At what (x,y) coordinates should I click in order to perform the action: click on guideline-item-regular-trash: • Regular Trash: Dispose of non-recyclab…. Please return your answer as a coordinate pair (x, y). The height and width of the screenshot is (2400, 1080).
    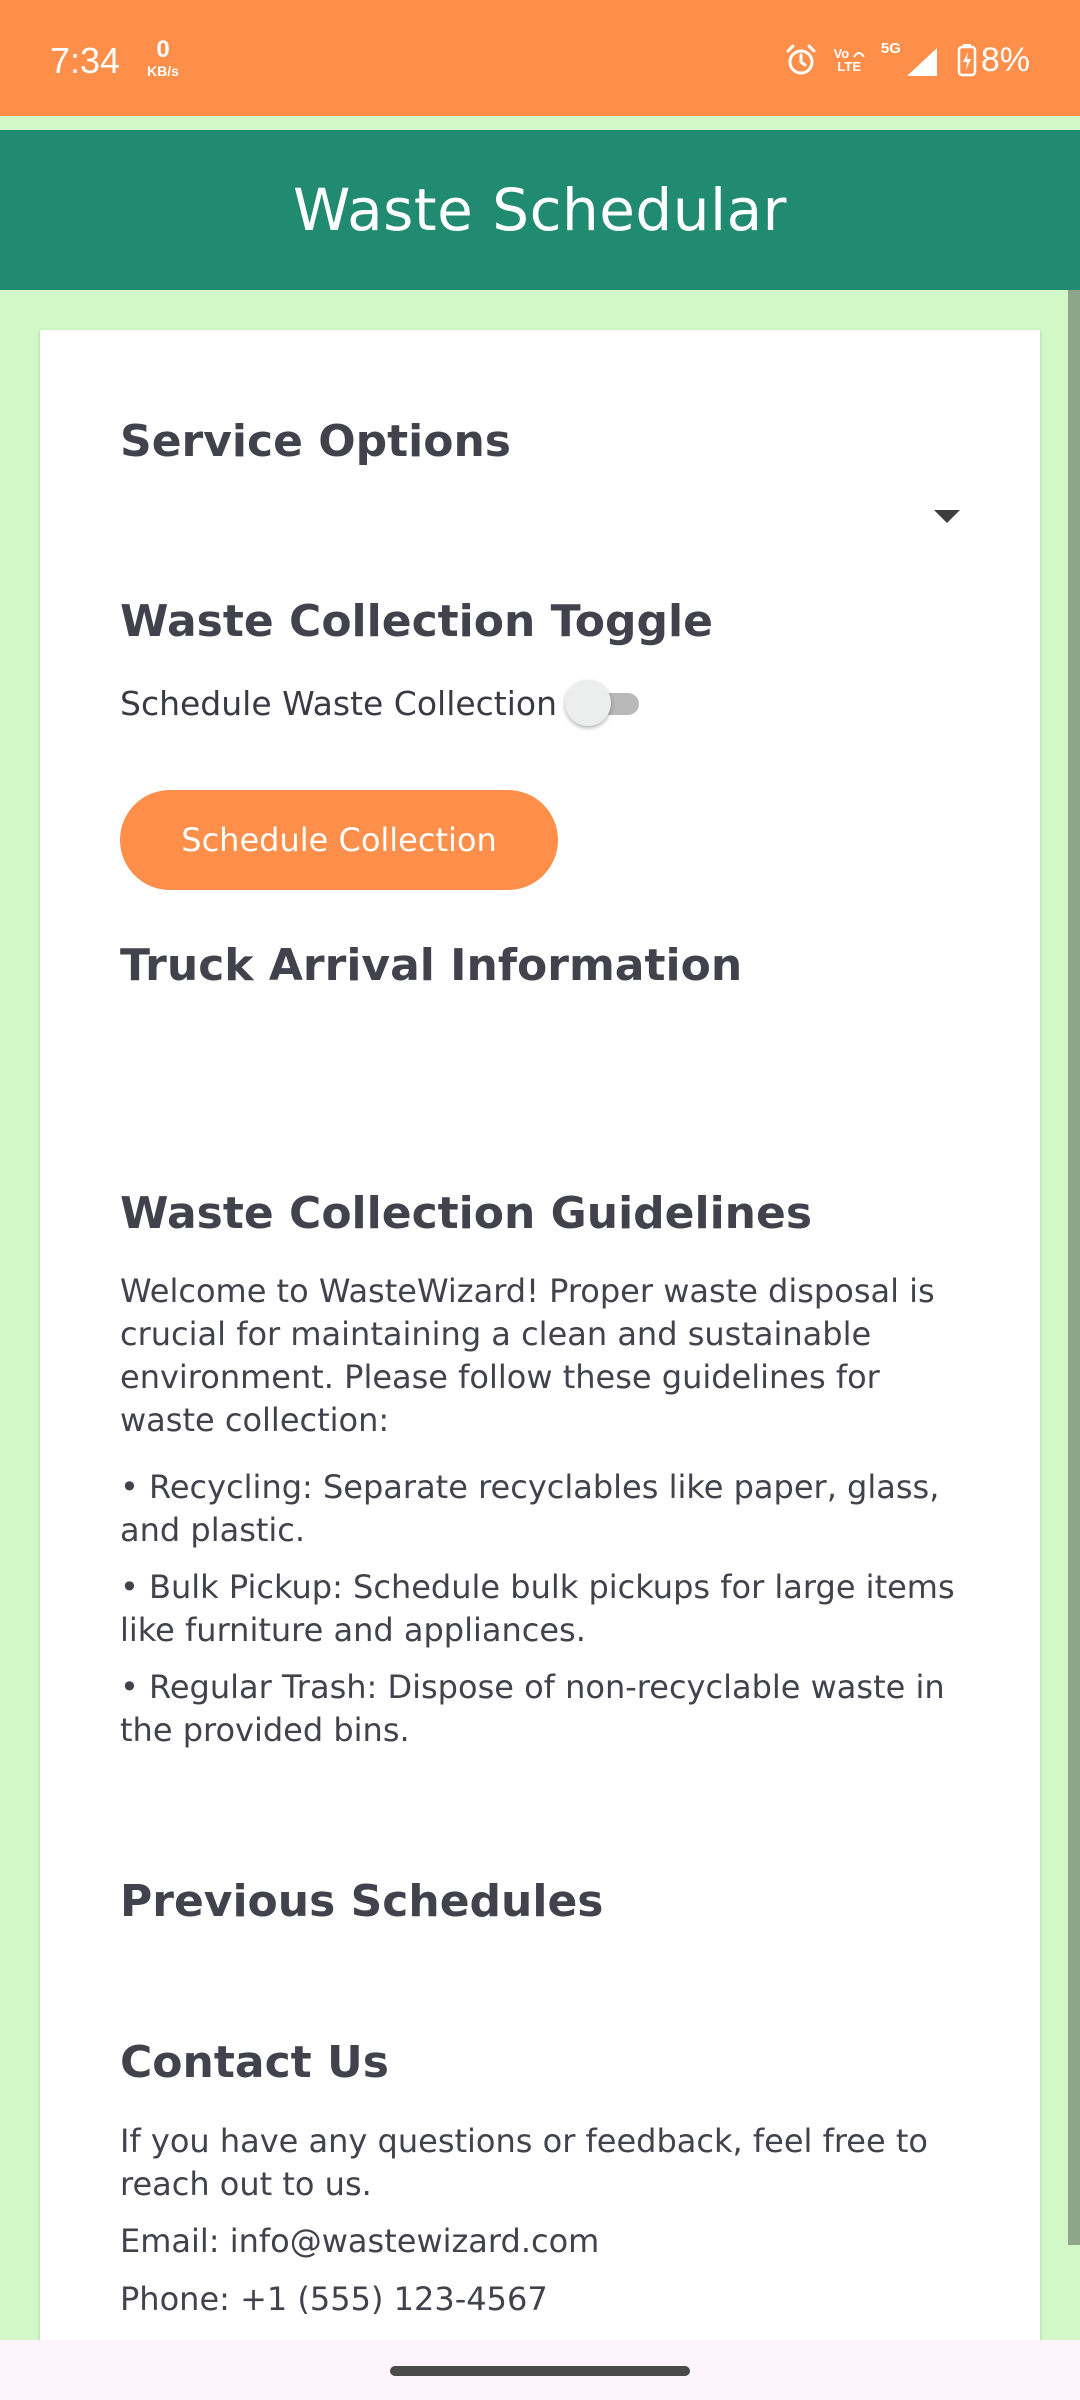
    Looking at the image, I should click on (532, 1708).